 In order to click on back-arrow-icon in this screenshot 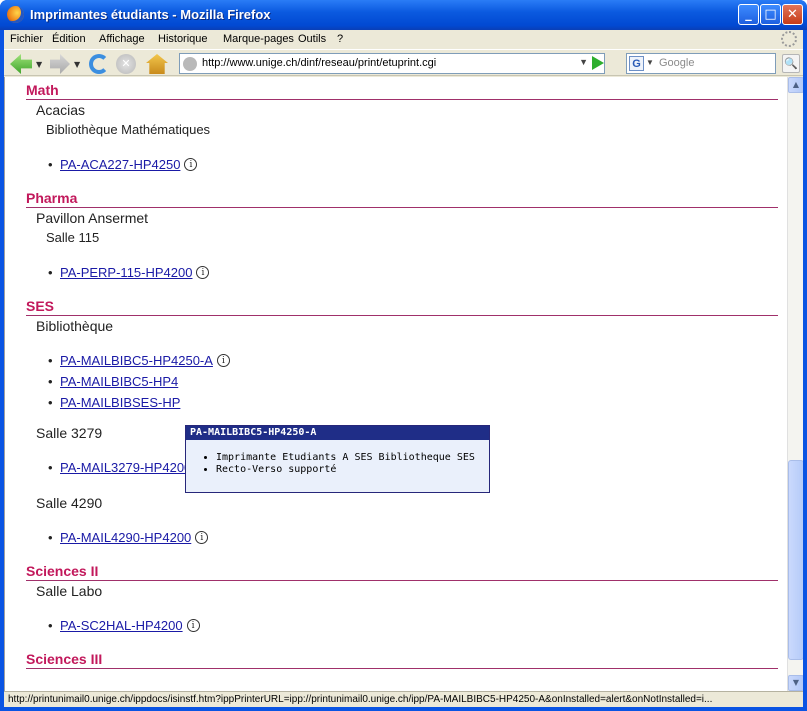, I will do `click(21, 64)`.